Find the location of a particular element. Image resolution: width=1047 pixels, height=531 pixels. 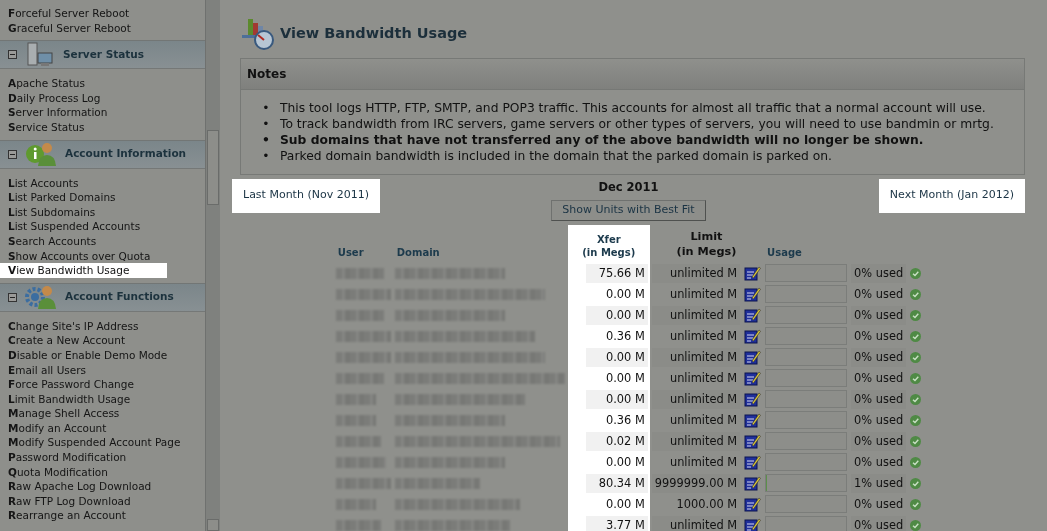

sidebar-link: Email all Users is located at coordinates (45, 370).